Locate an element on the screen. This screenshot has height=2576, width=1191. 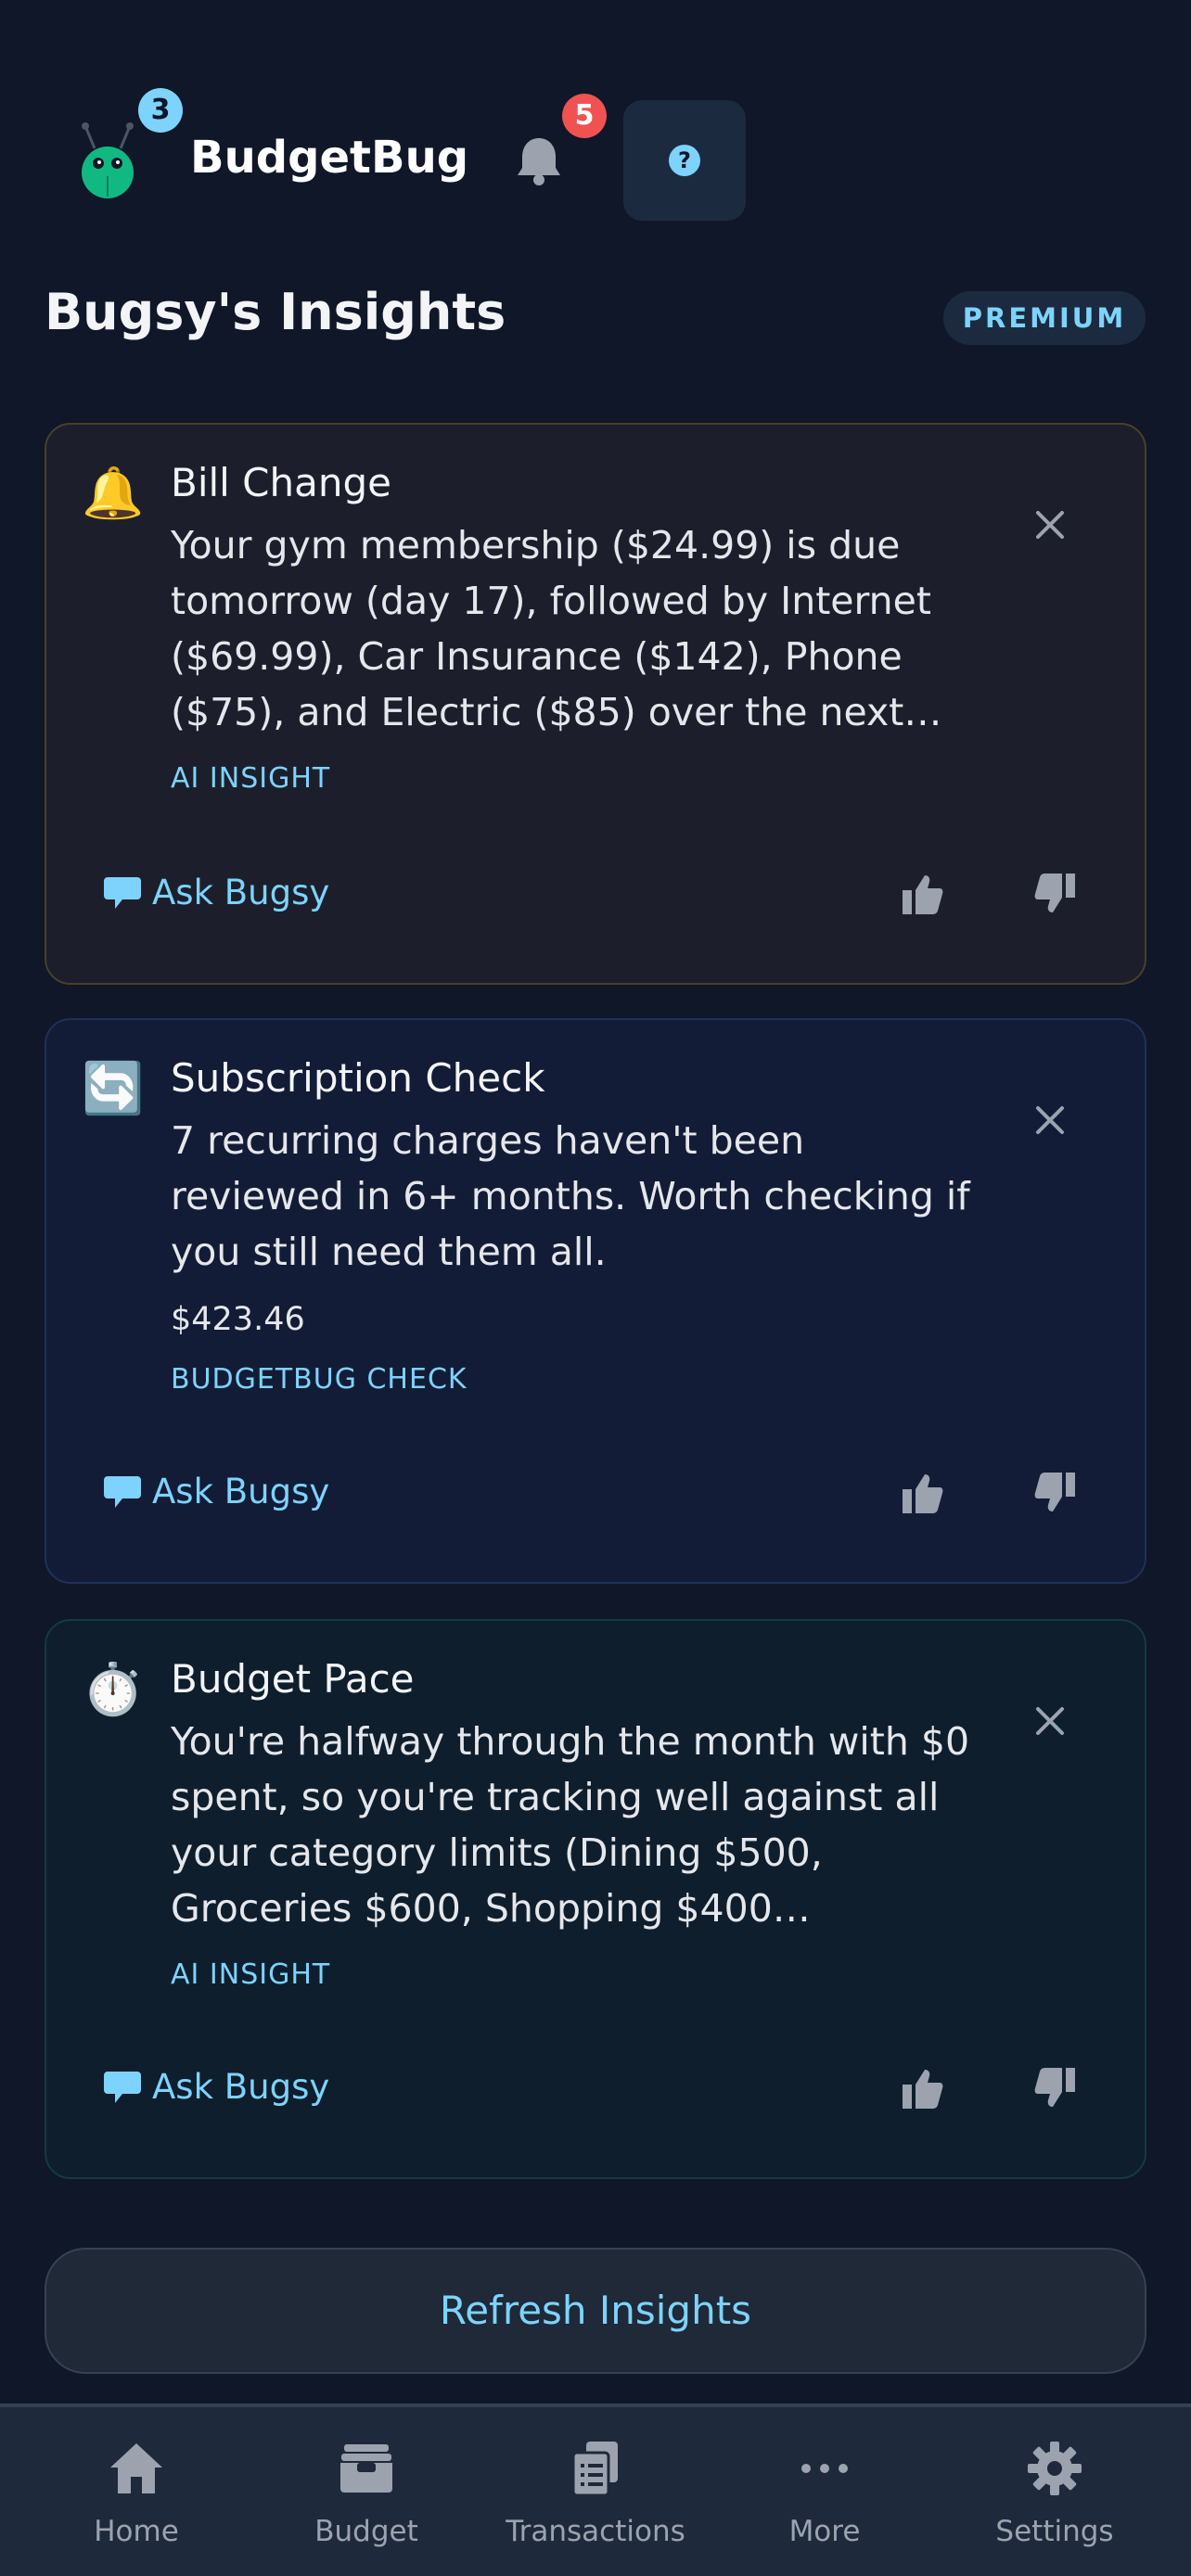
nav-label: Transactions is located at coordinates (595, 2531).